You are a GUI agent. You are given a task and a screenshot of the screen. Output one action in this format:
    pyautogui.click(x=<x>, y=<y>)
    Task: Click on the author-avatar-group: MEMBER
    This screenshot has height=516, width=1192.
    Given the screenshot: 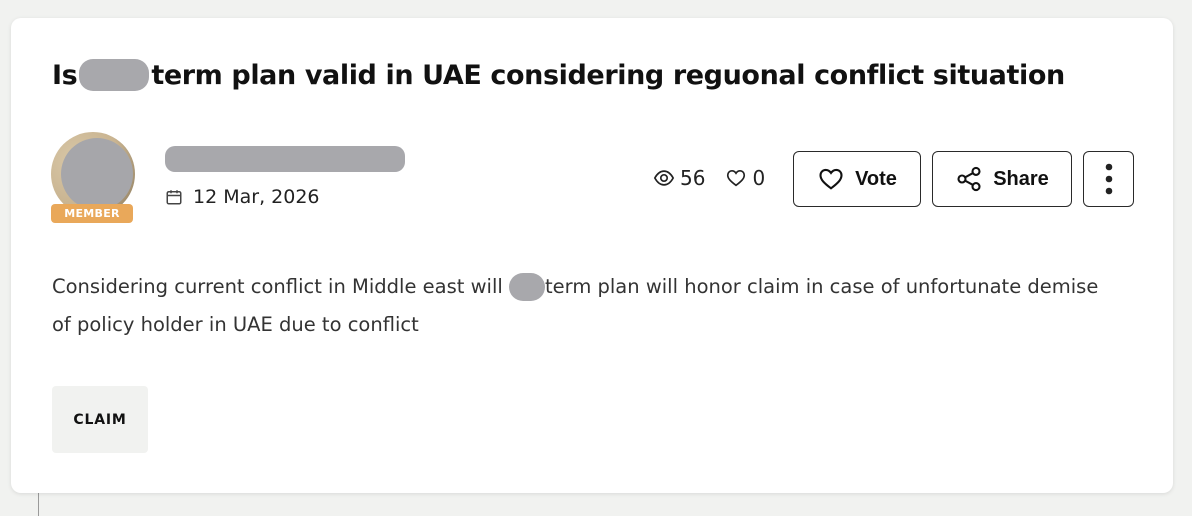 What is the action you would take?
    pyautogui.click(x=93, y=179)
    